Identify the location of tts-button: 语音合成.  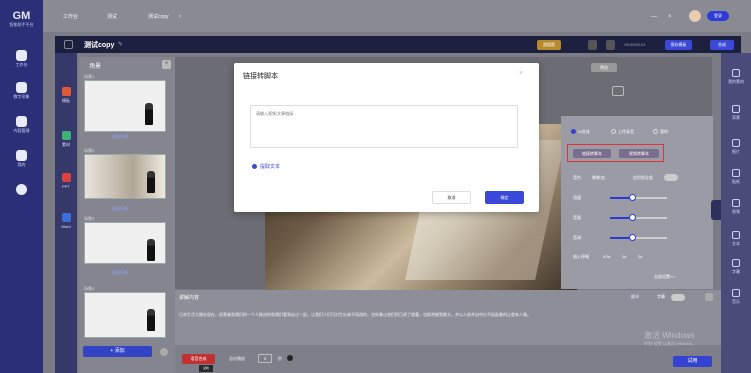
(198, 359).